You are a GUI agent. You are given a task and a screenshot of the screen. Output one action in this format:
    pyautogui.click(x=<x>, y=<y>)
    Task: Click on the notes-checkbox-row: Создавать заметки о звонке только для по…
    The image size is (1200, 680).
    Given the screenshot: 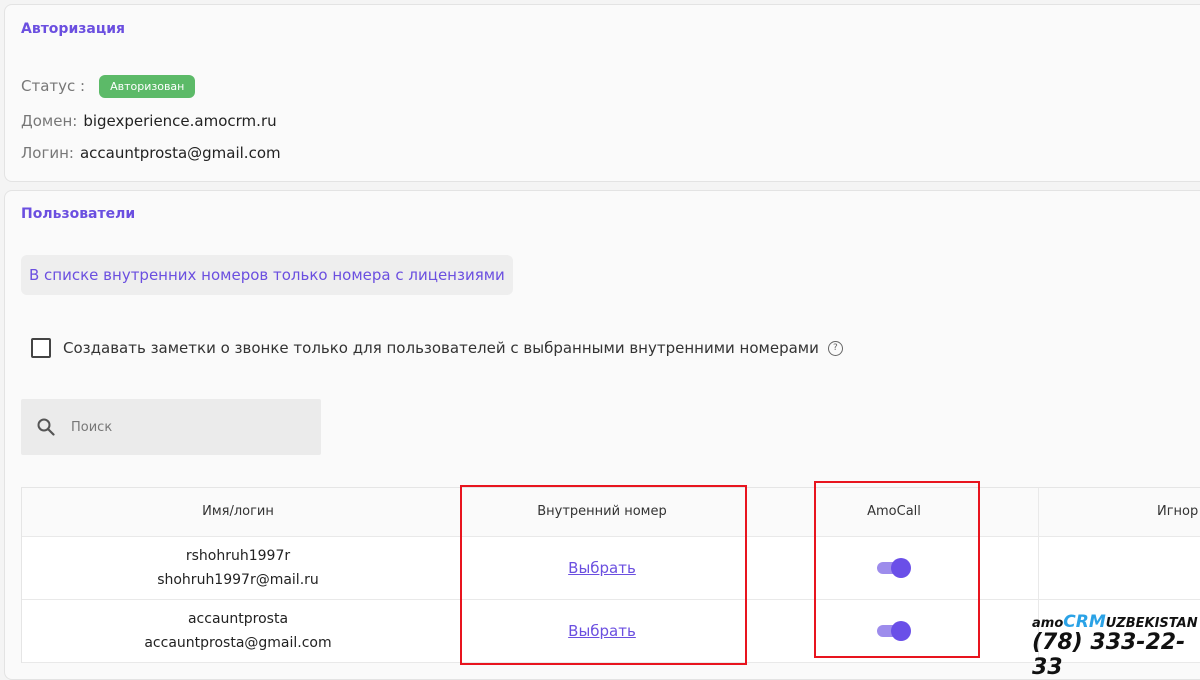 What is the action you would take?
    pyautogui.click(x=437, y=348)
    